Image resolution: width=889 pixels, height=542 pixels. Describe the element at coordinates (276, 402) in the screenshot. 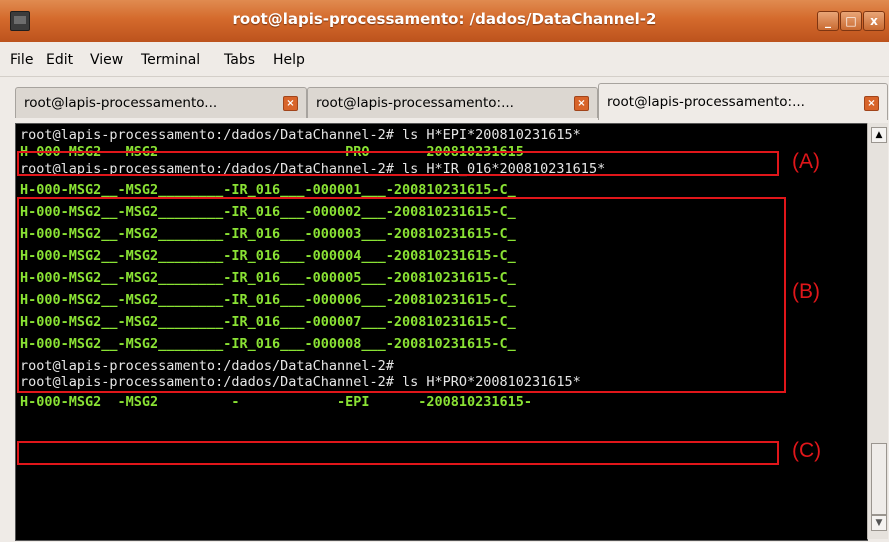

I see `terminal-line: H-000-MSG2 -MSG2 - -EPI -200810231615-` at that location.